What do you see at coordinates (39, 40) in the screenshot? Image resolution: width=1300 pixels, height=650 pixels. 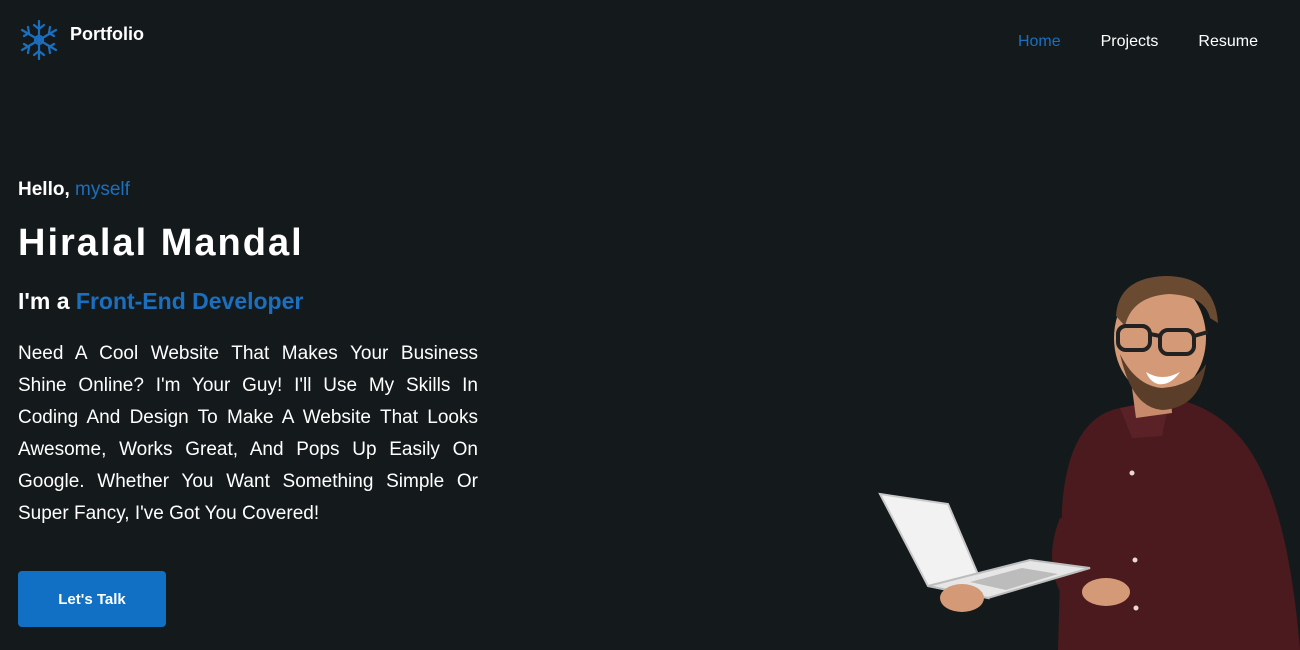 I see `snowflake-icon` at bounding box center [39, 40].